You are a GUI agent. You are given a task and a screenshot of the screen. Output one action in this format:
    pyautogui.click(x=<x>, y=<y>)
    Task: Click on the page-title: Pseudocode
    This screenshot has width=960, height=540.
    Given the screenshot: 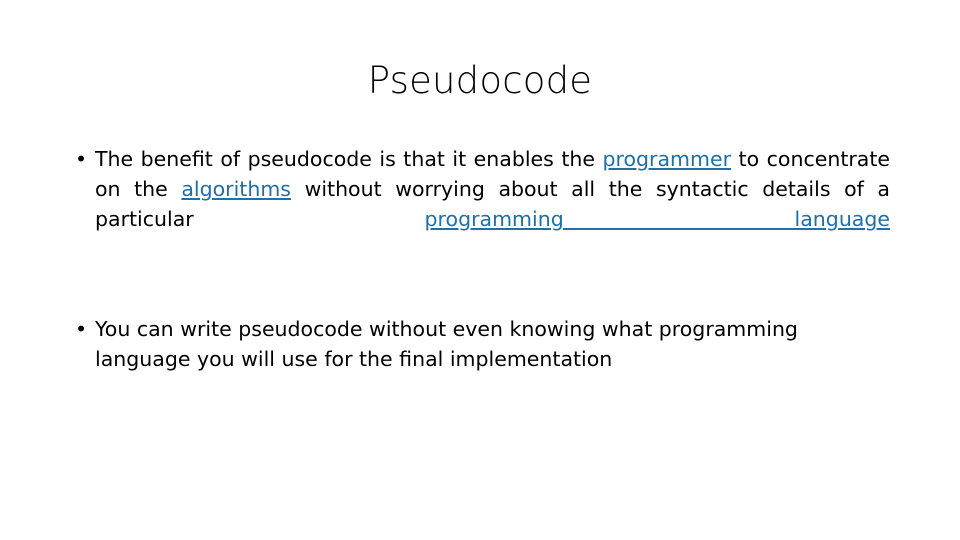 What is the action you would take?
    pyautogui.click(x=480, y=80)
    